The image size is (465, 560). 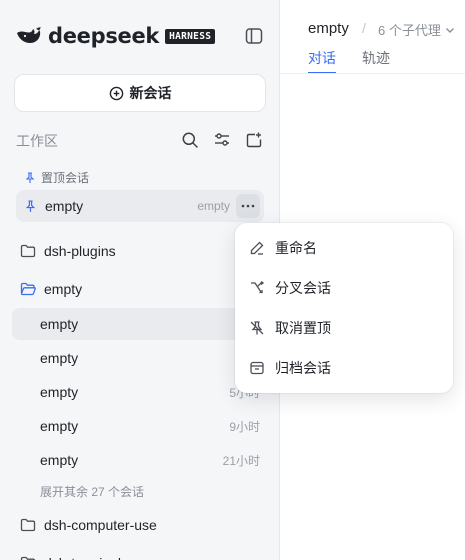 What do you see at coordinates (80, 251) in the screenshot?
I see `folder-label: dsh-plugins` at bounding box center [80, 251].